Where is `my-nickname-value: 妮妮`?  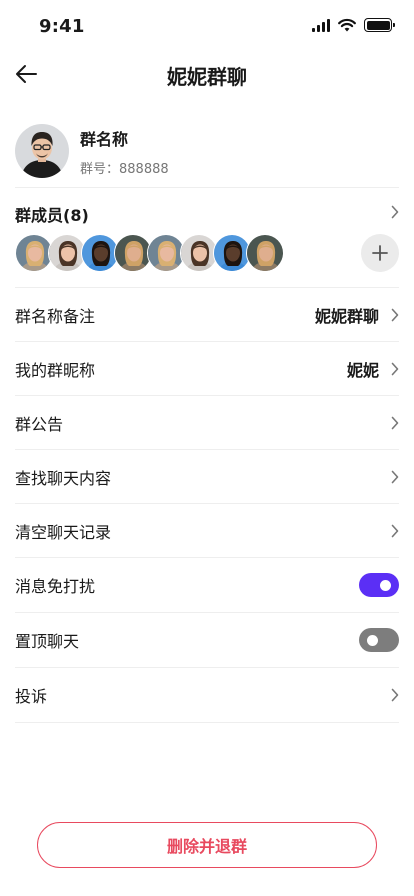
my-nickname-value: 妮妮 is located at coordinates (362, 370).